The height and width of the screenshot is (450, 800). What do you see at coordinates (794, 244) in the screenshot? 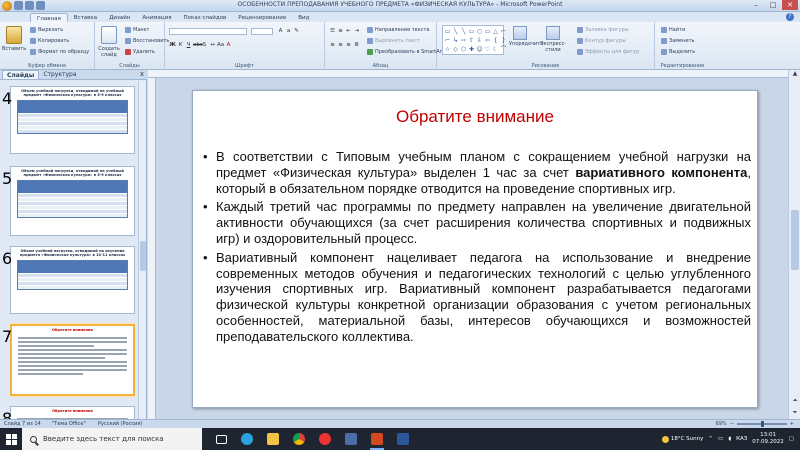
I see `editor-scrollbar: ▲ ⏶ ⏷` at bounding box center [794, 244].